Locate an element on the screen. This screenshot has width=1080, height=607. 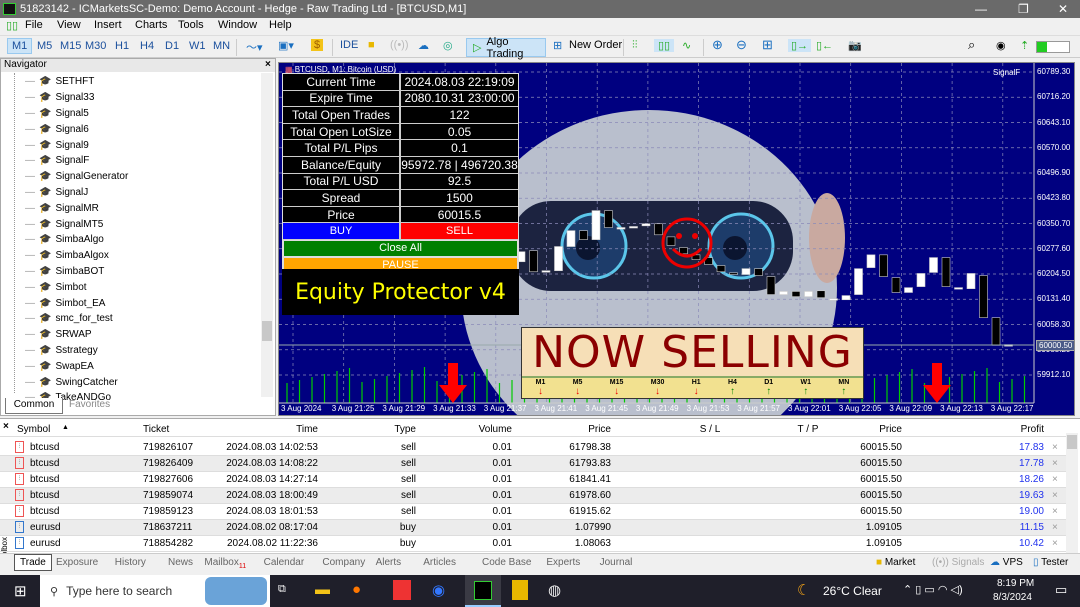
navigator-item: — 🎓 Signal6 is located at coordinates (57, 129).